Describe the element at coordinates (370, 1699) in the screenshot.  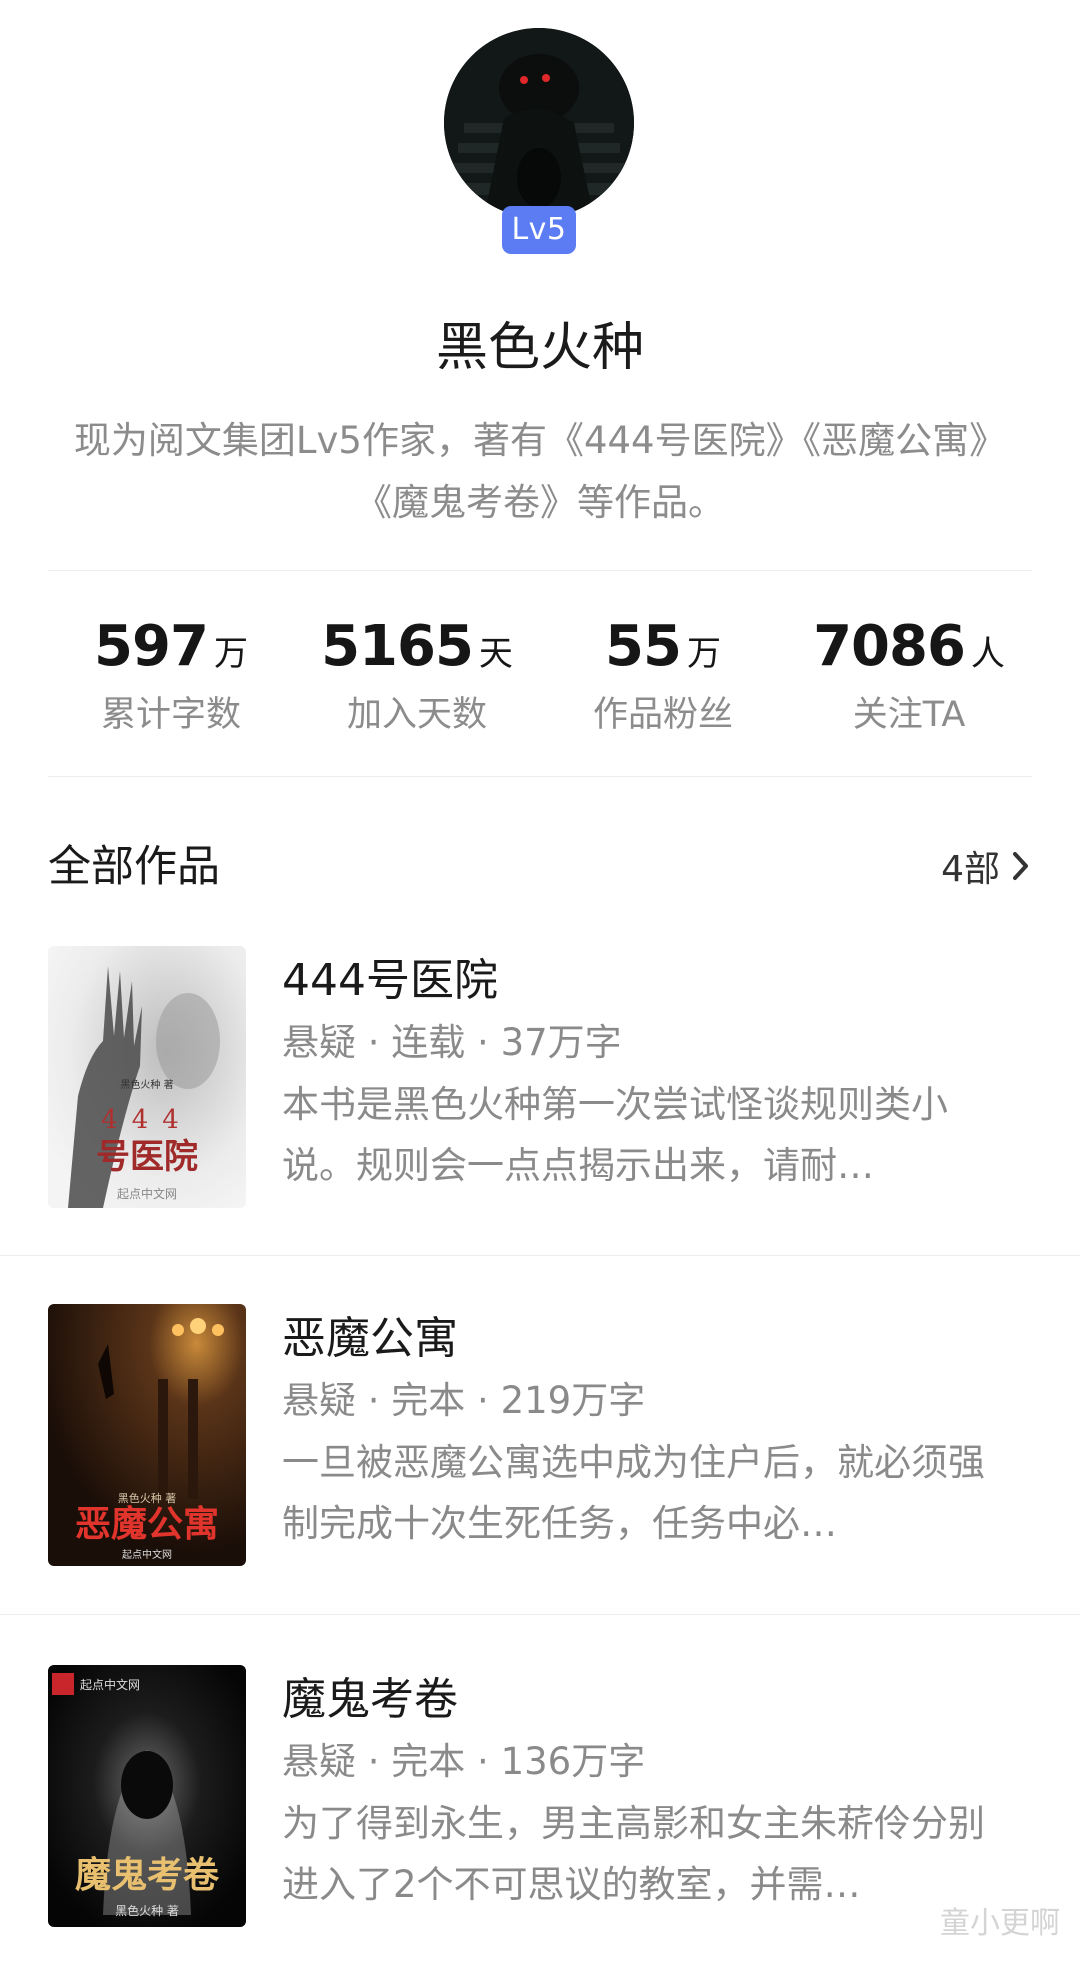
I see `book-title: 魔鬼考卷` at that location.